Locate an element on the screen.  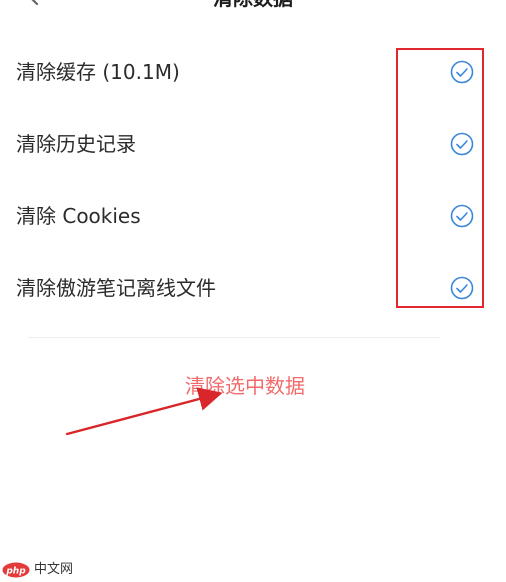
watermark-logo-text: php is located at coordinates (15, 572).